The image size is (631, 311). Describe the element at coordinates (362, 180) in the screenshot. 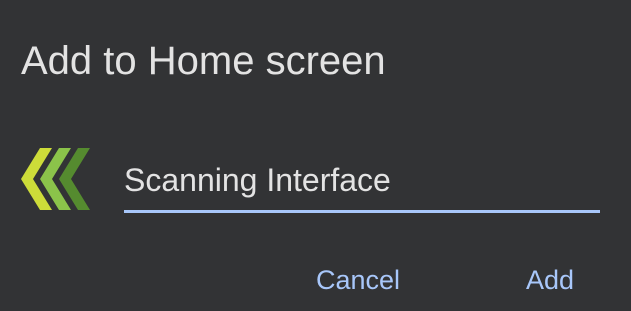

I see `app-name-input` at that location.